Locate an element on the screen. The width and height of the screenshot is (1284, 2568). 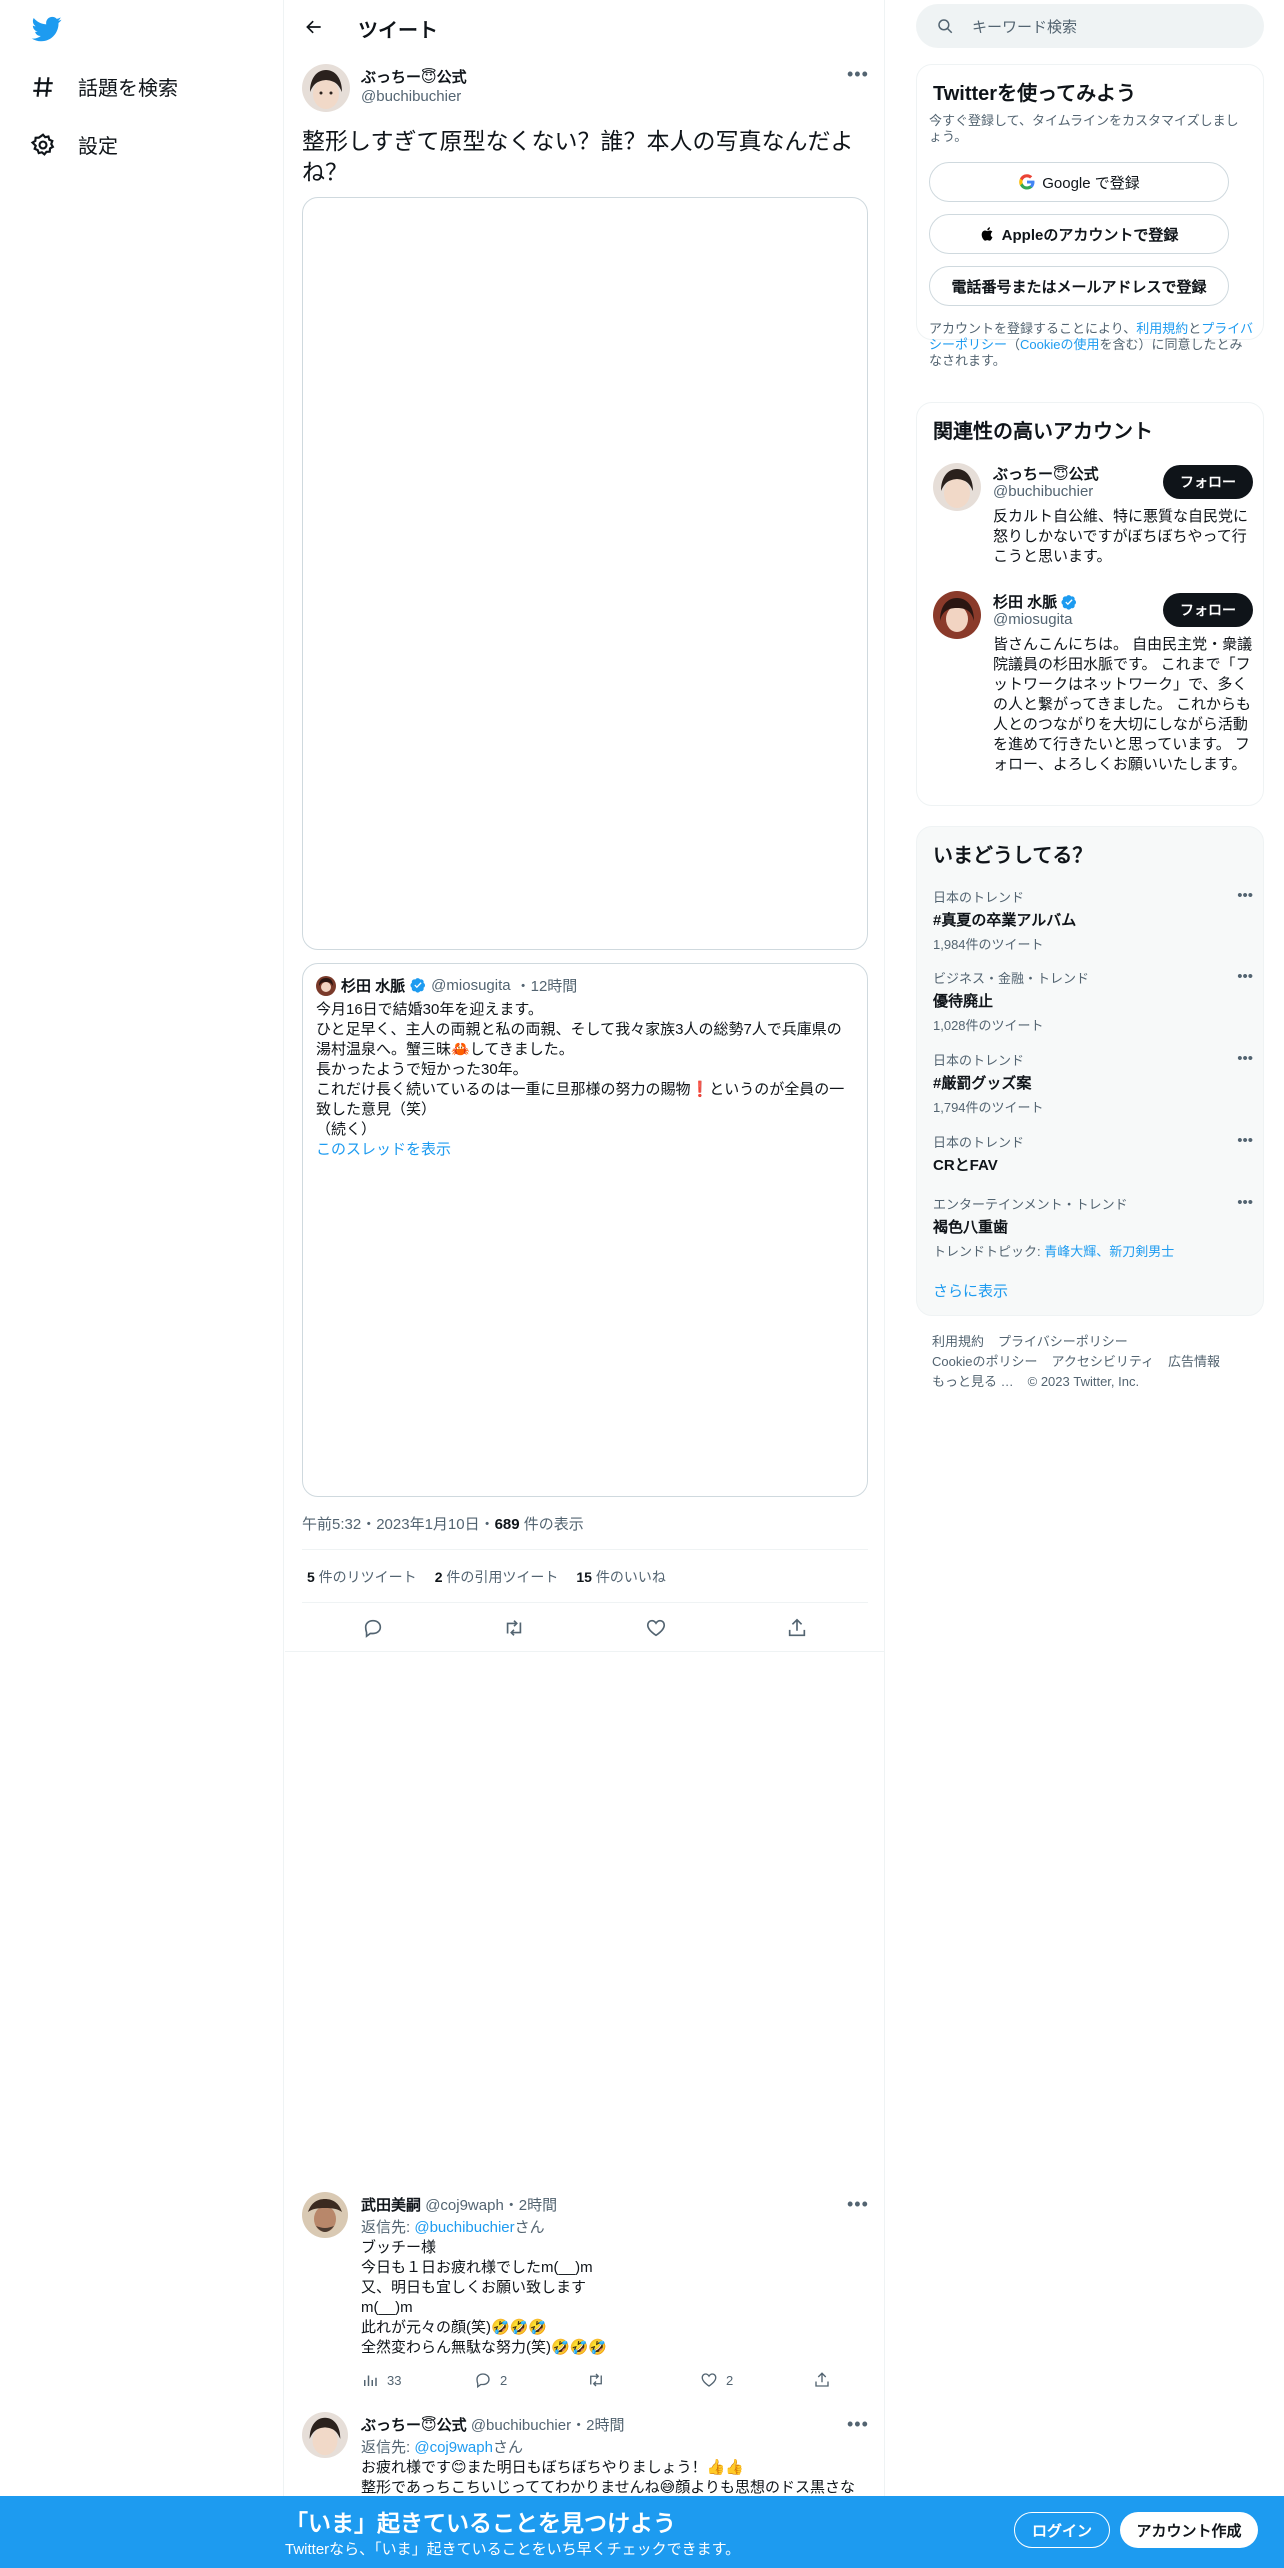
reply-to-link: @buchibuchier is located at coordinates (464, 2227).